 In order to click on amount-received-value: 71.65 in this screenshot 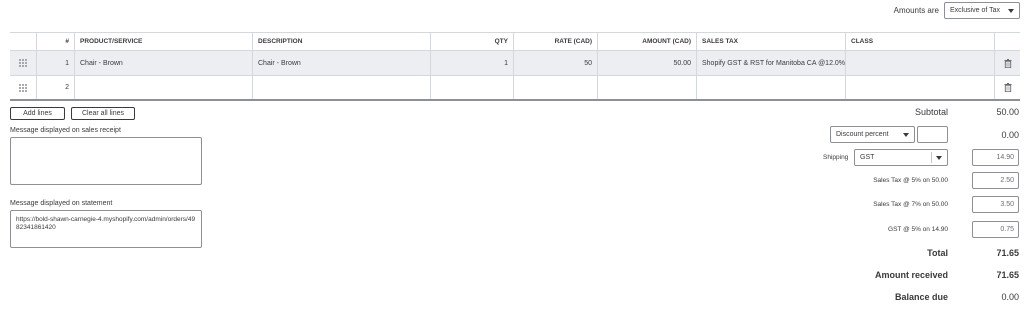, I will do `click(1007, 275)`.